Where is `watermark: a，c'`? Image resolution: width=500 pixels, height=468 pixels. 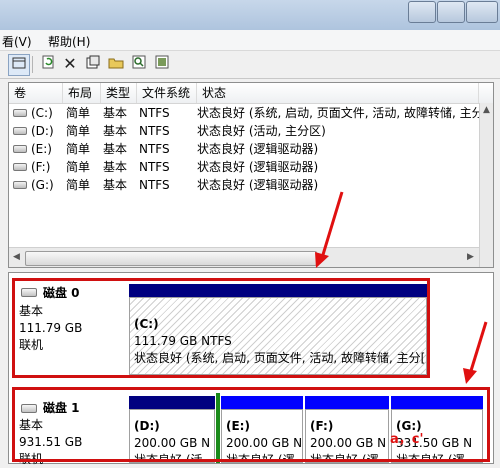
watermark: a，c' is located at coordinates (407, 439).